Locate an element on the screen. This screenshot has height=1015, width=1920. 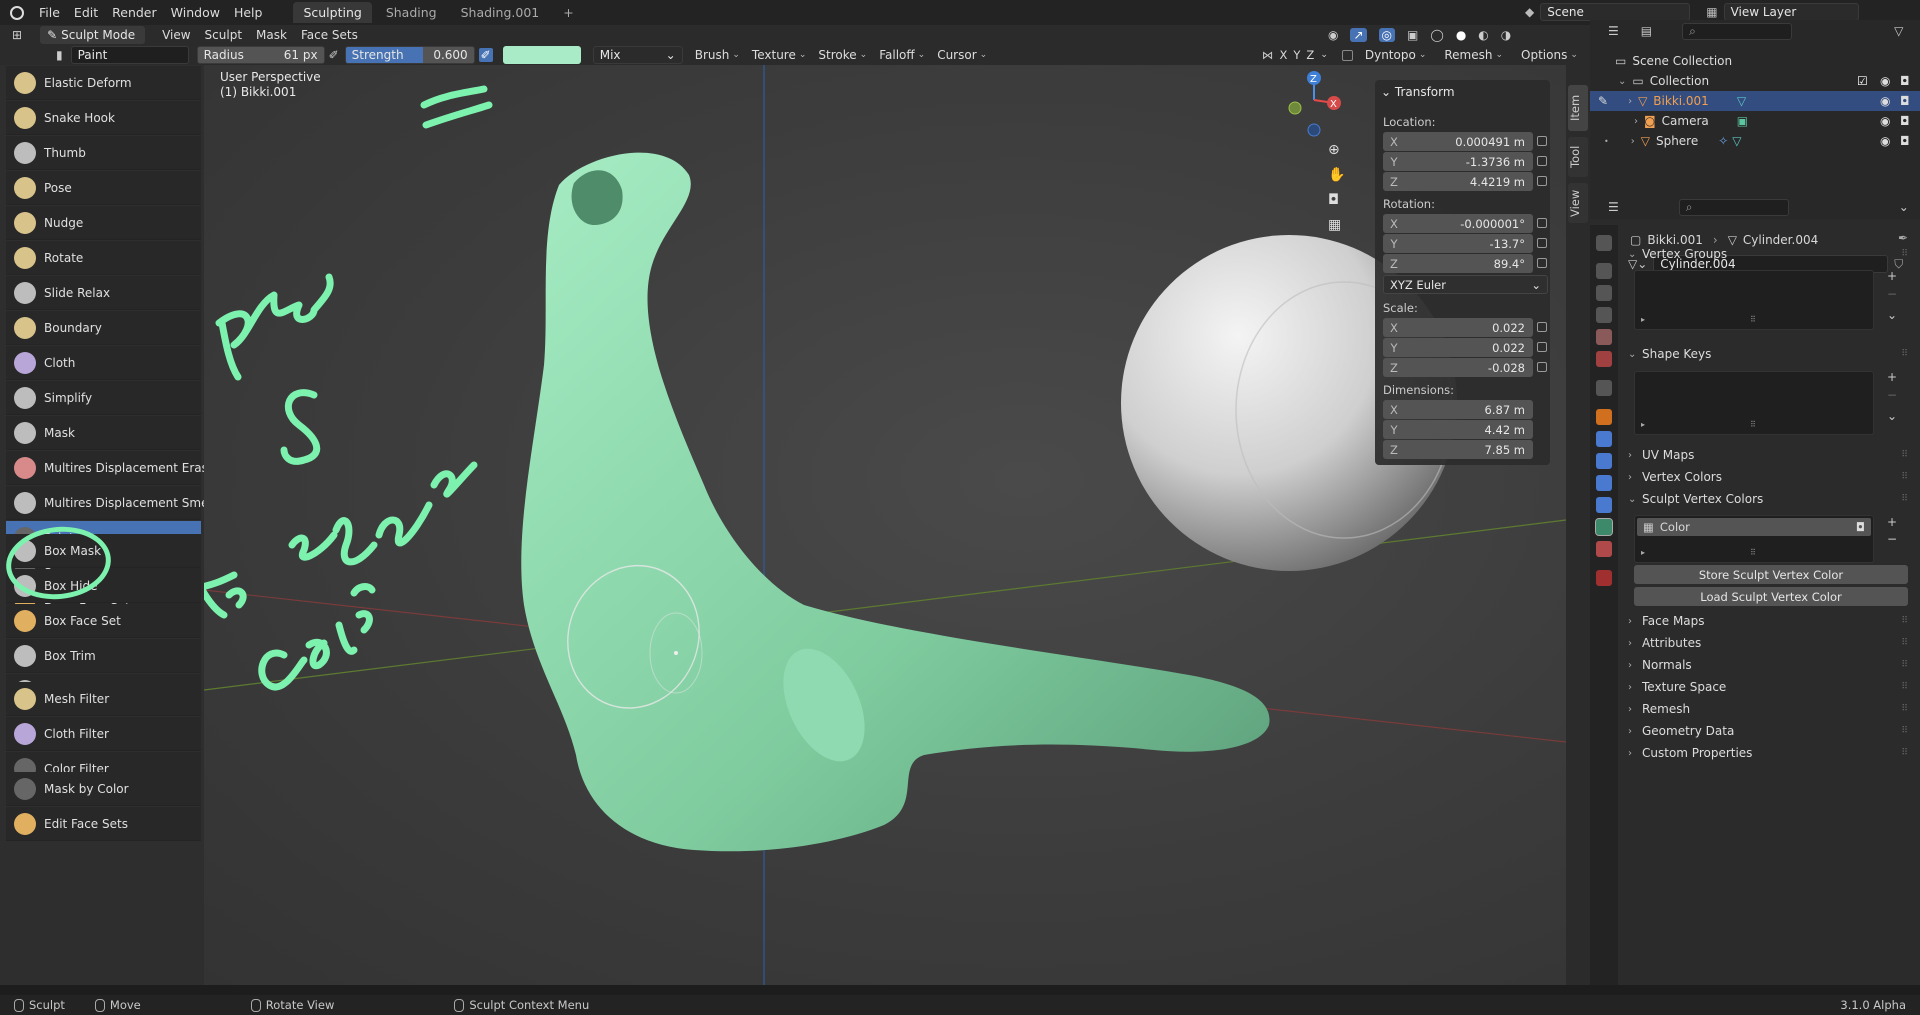
stroke-dropdown: Stroke ⌄ is located at coordinates (842, 55).